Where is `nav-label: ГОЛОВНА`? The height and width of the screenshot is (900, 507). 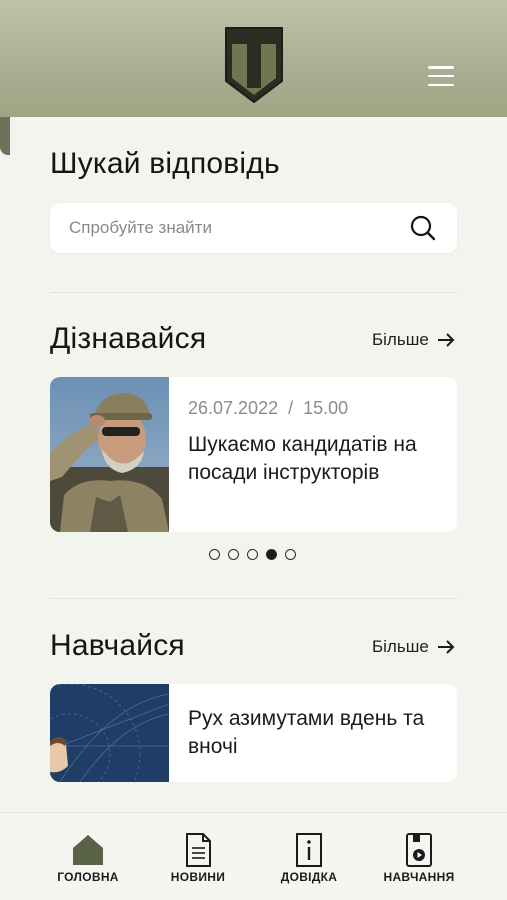
nav-label: ГОЛОВНА is located at coordinates (88, 877).